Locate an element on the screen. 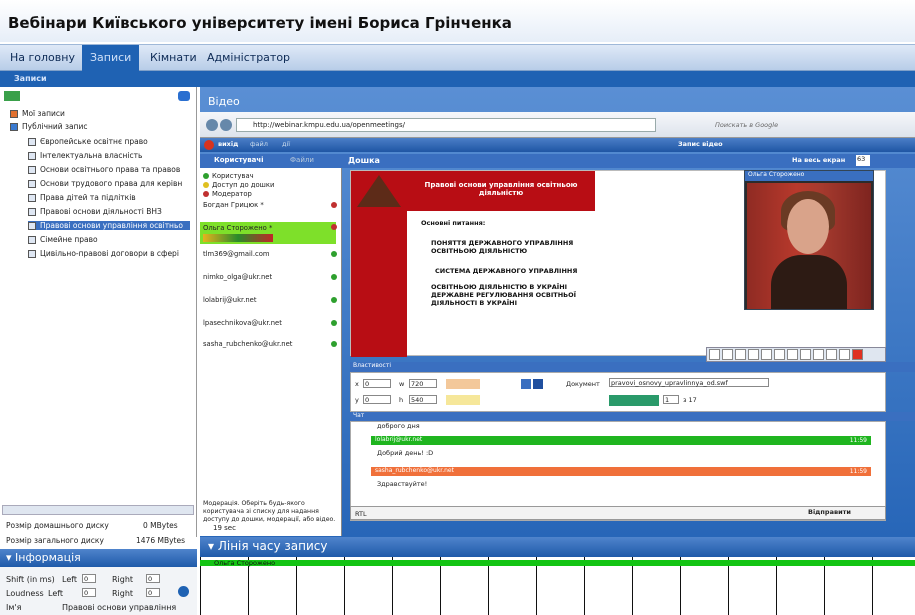 This screenshot has width=915, height=615. actions-menu: дії is located at coordinates (286, 144).